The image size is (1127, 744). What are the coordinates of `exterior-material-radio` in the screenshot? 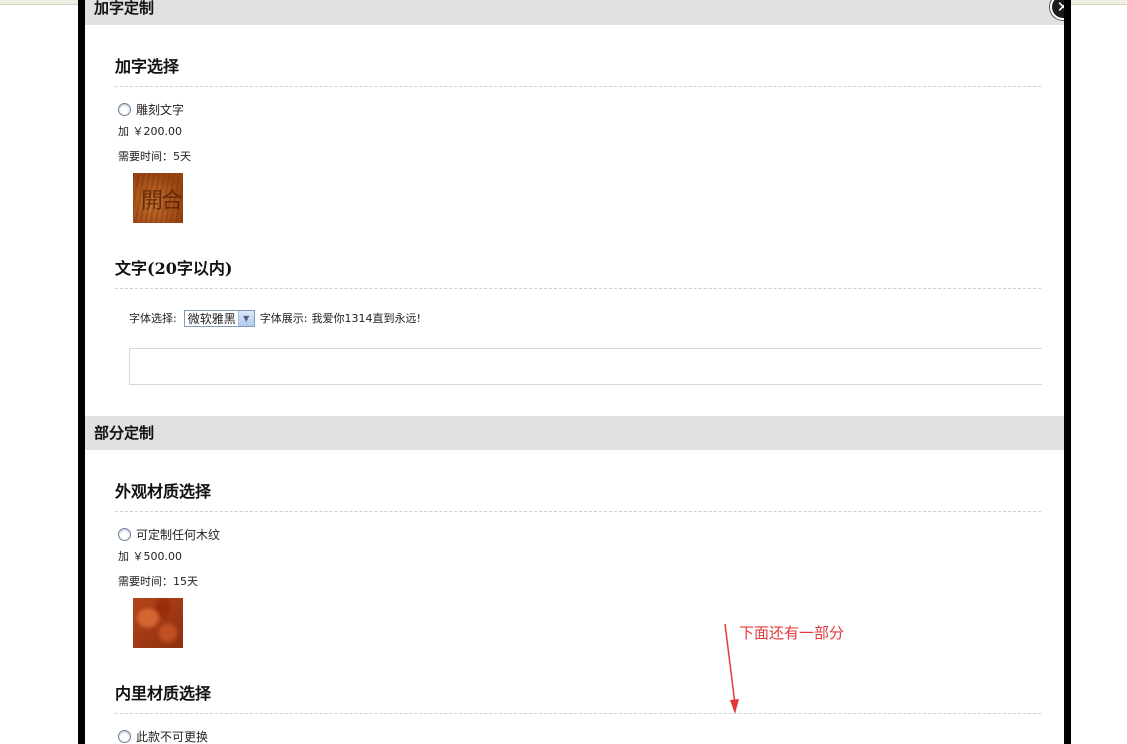 It's located at (124, 534).